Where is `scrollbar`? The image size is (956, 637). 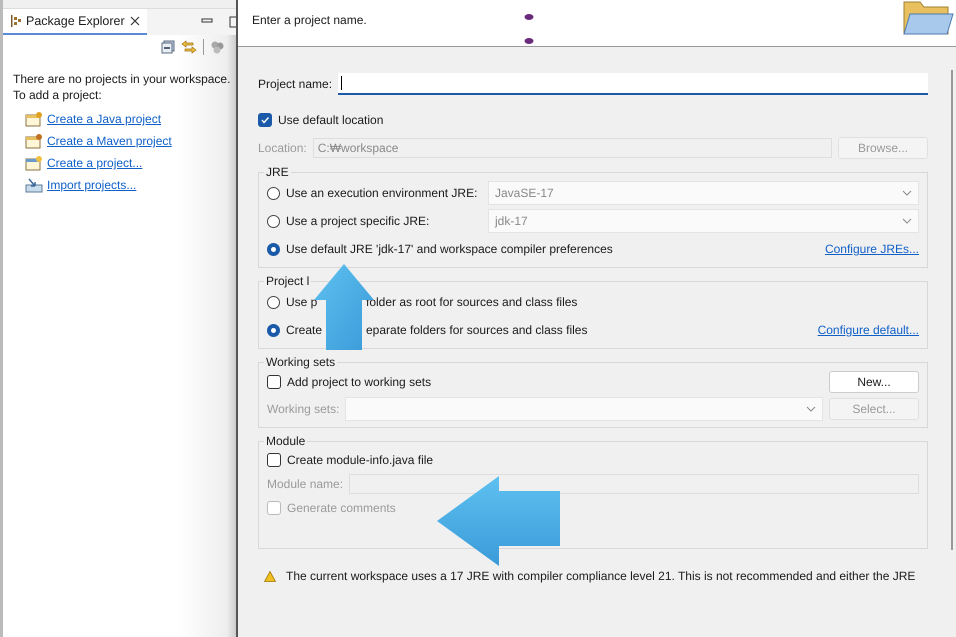
scrollbar is located at coordinates (952, 310).